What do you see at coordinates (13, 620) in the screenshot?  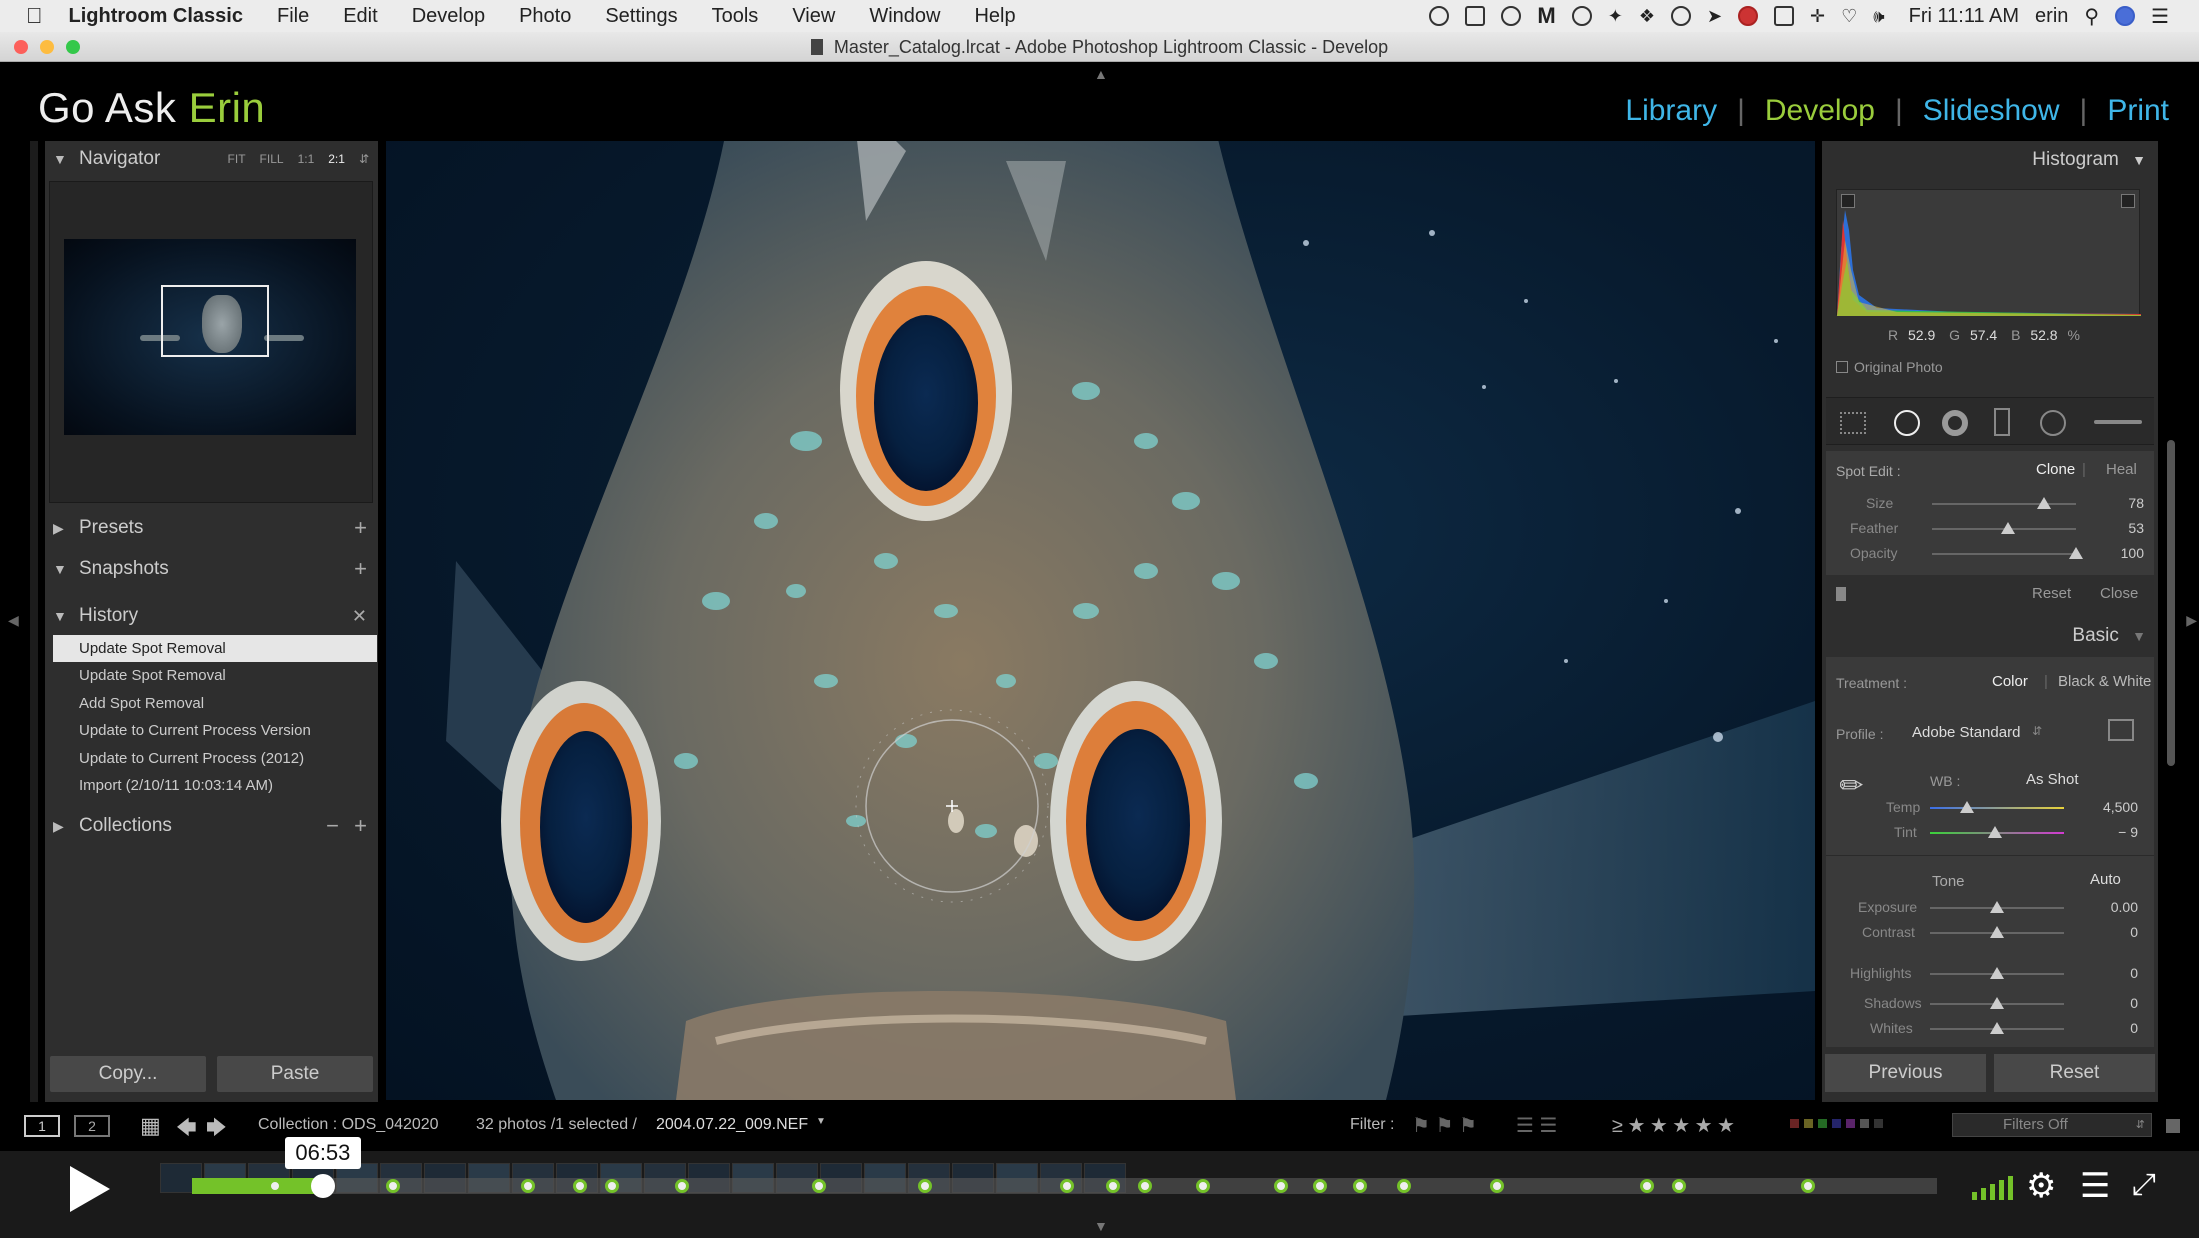 I see `left-panel-toggle-icon: ◀` at bounding box center [13, 620].